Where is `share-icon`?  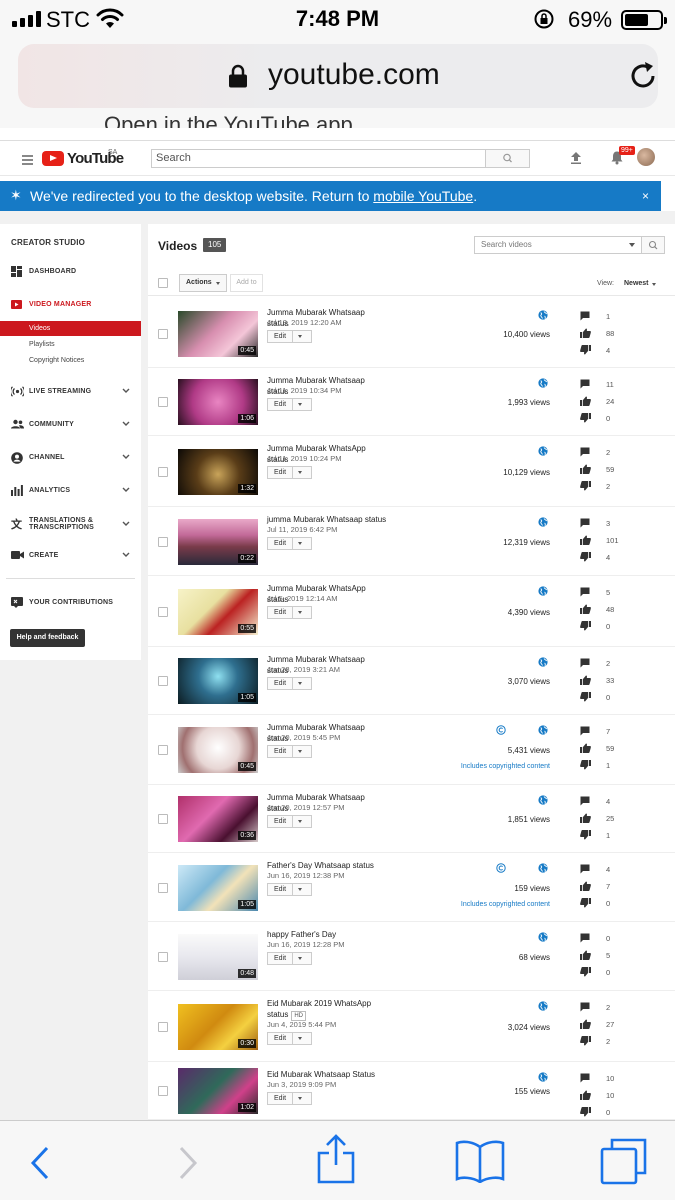 share-icon is located at coordinates (336, 1159).